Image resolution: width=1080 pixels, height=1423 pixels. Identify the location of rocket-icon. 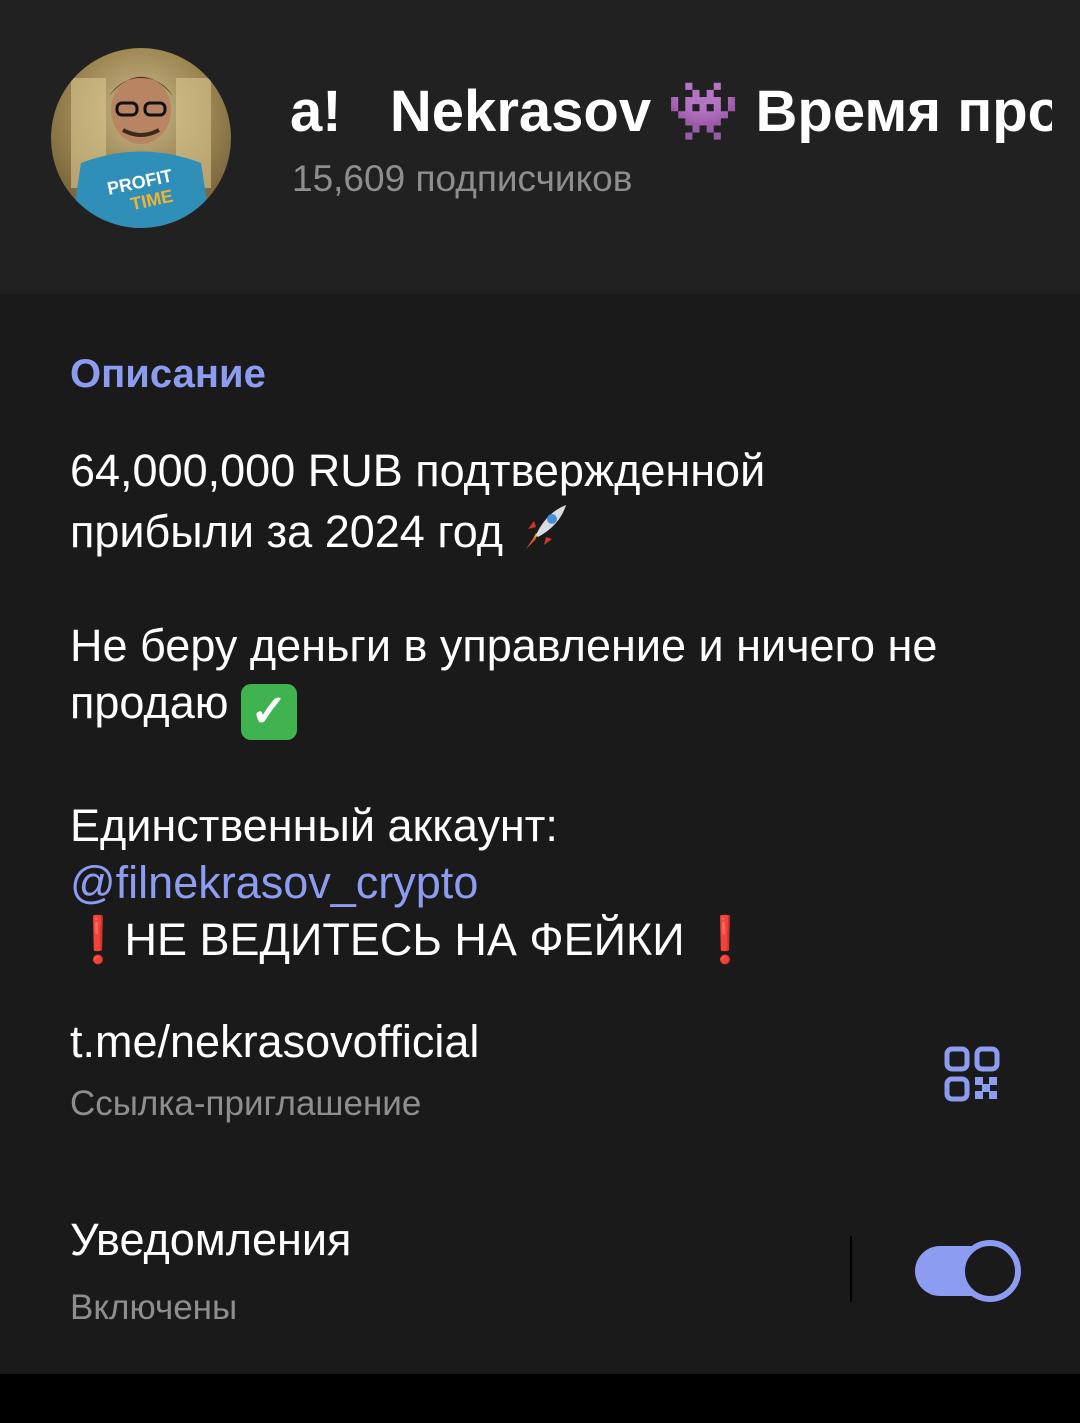
(545, 527).